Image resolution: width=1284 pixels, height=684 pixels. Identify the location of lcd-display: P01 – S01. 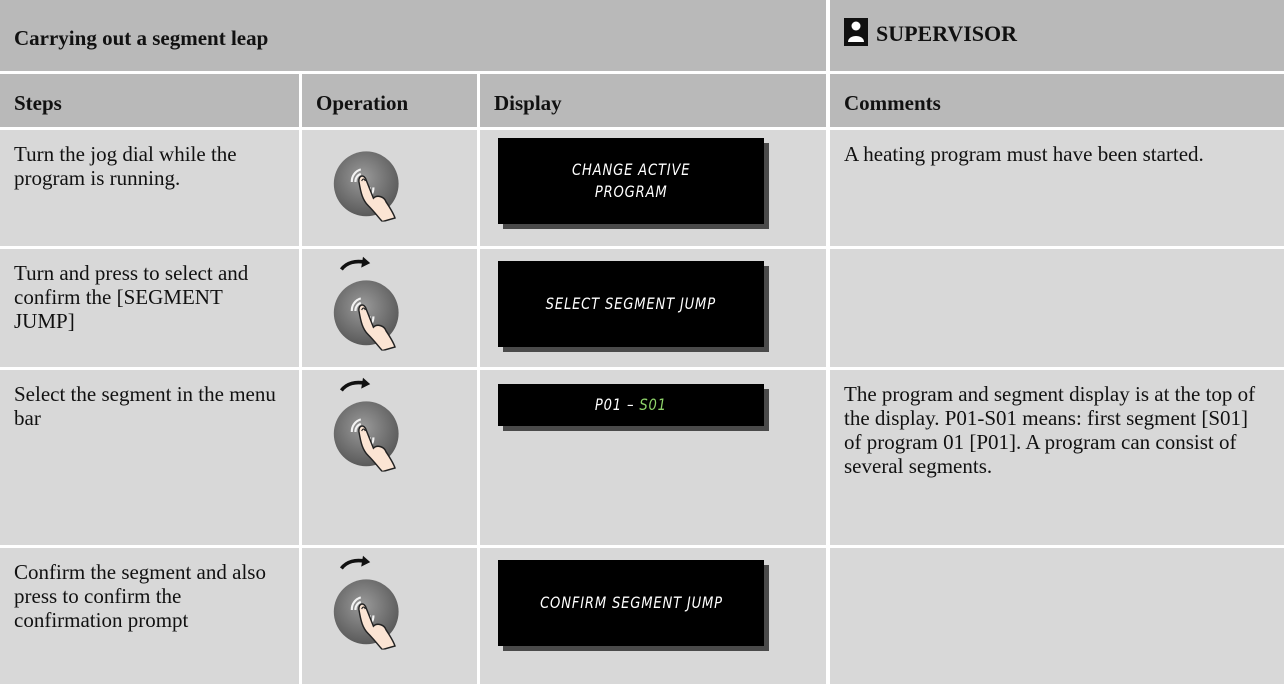
(631, 405).